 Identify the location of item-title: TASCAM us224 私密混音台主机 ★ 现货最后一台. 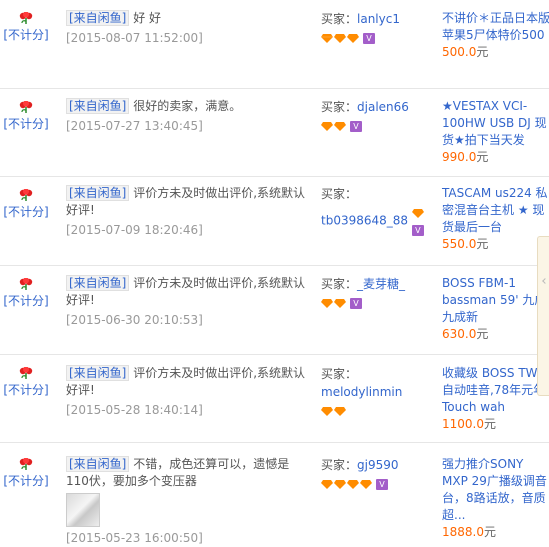
(495, 210).